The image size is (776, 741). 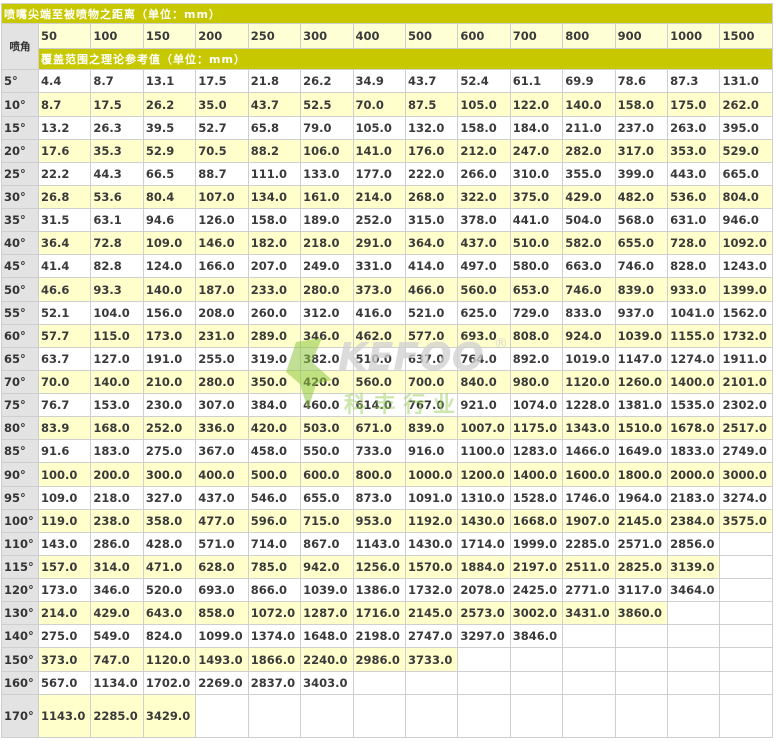 I want to click on coverage-value-cell: 8.7, so click(x=117, y=81).